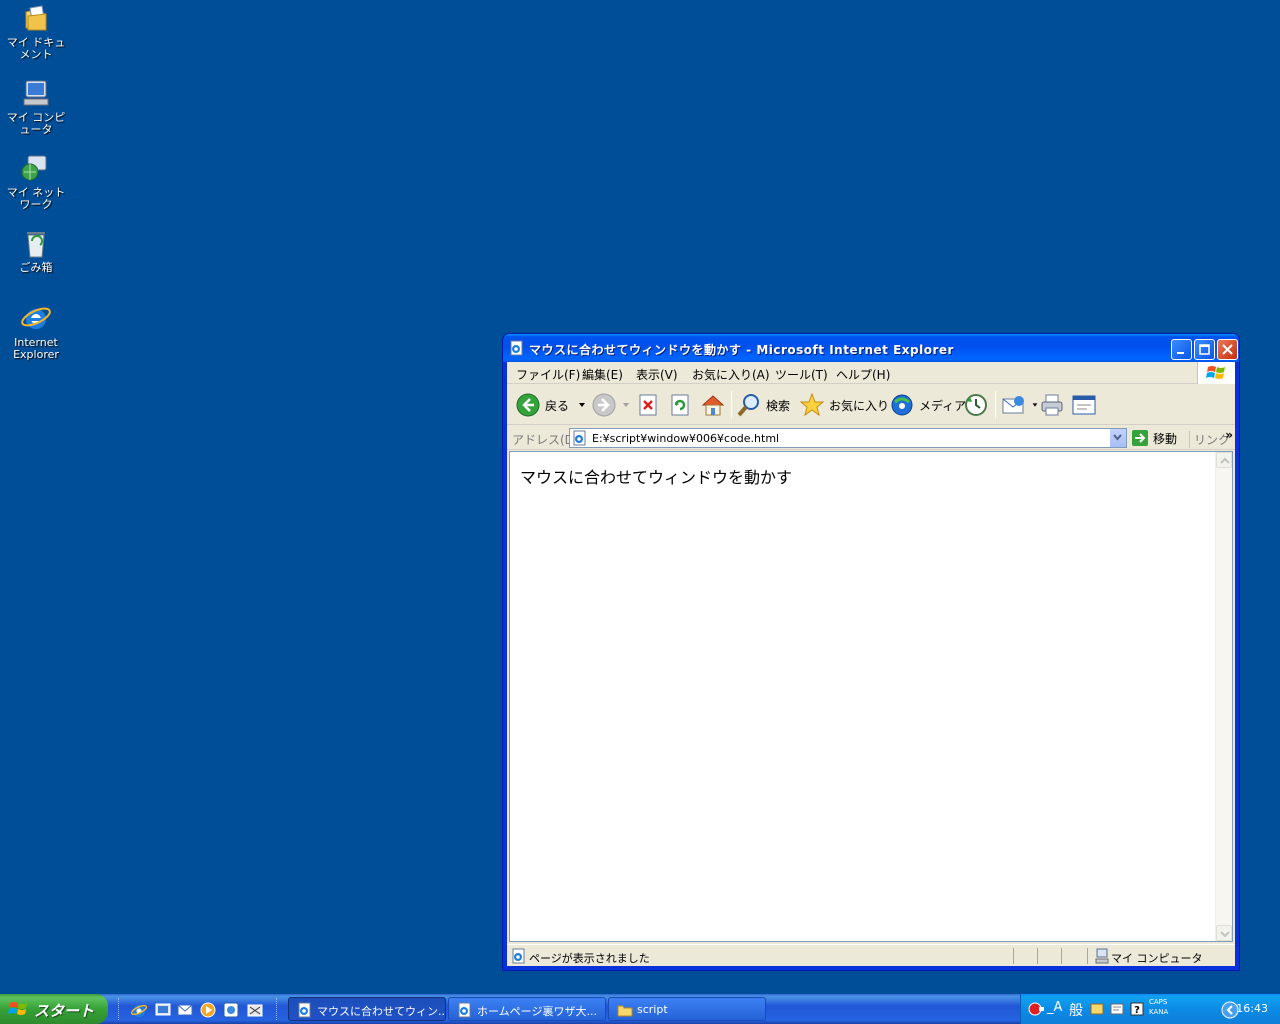 The image size is (1280, 1024). I want to click on desktop-icon-label: マイ ネットワーク, so click(36, 198).